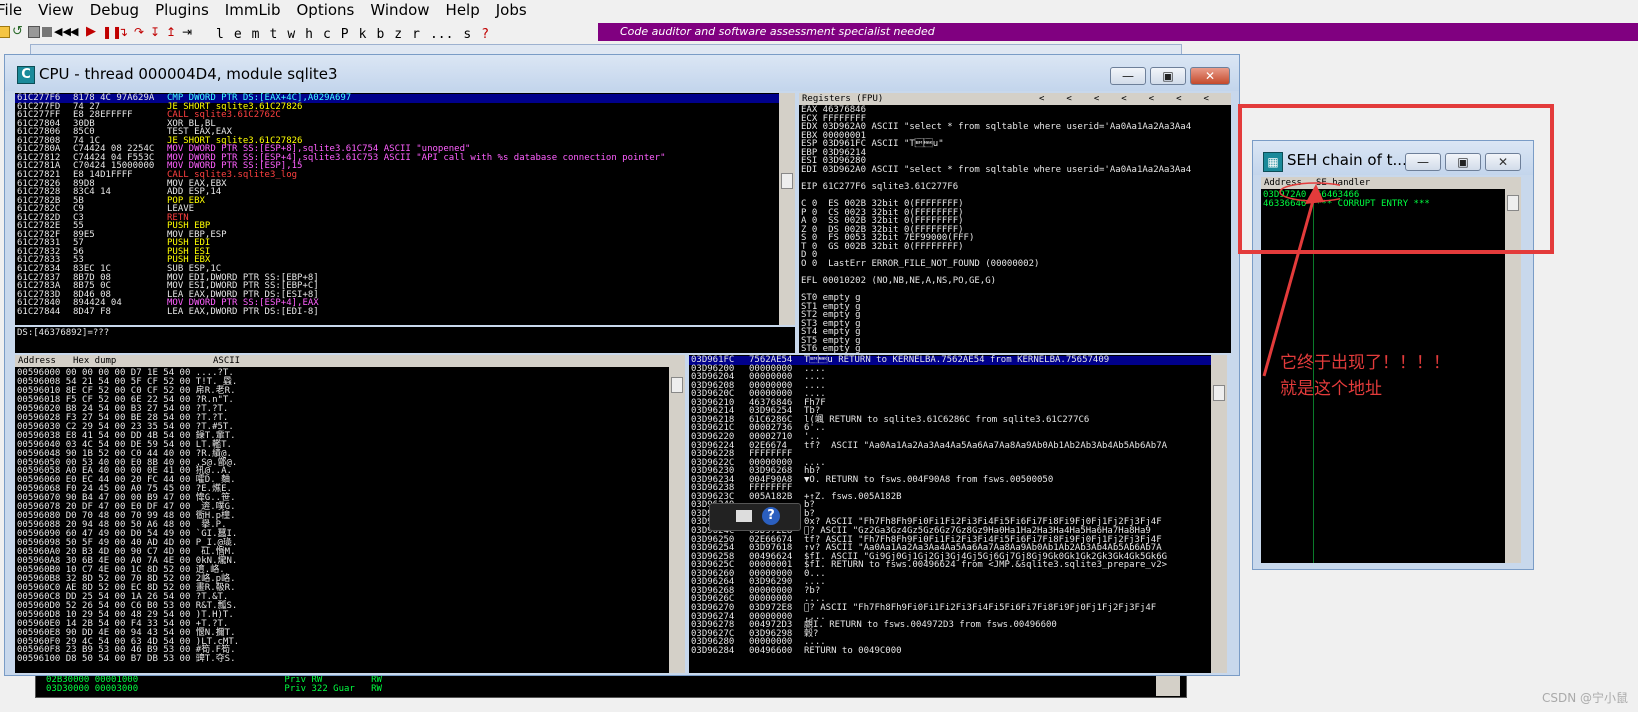 This screenshot has height=712, width=1638. I want to click on hex-dump-row: 00596100 D8 50 54 00 B7 DB 53 00 豍T.夺S., so click(126, 659).